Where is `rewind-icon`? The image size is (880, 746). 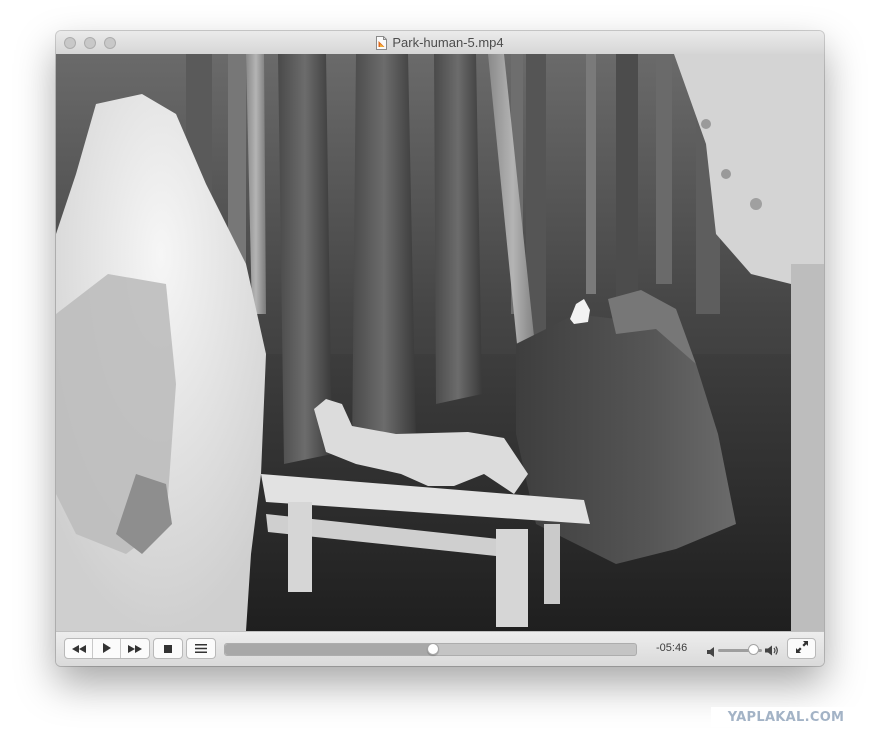
rewind-icon is located at coordinates (78, 649).